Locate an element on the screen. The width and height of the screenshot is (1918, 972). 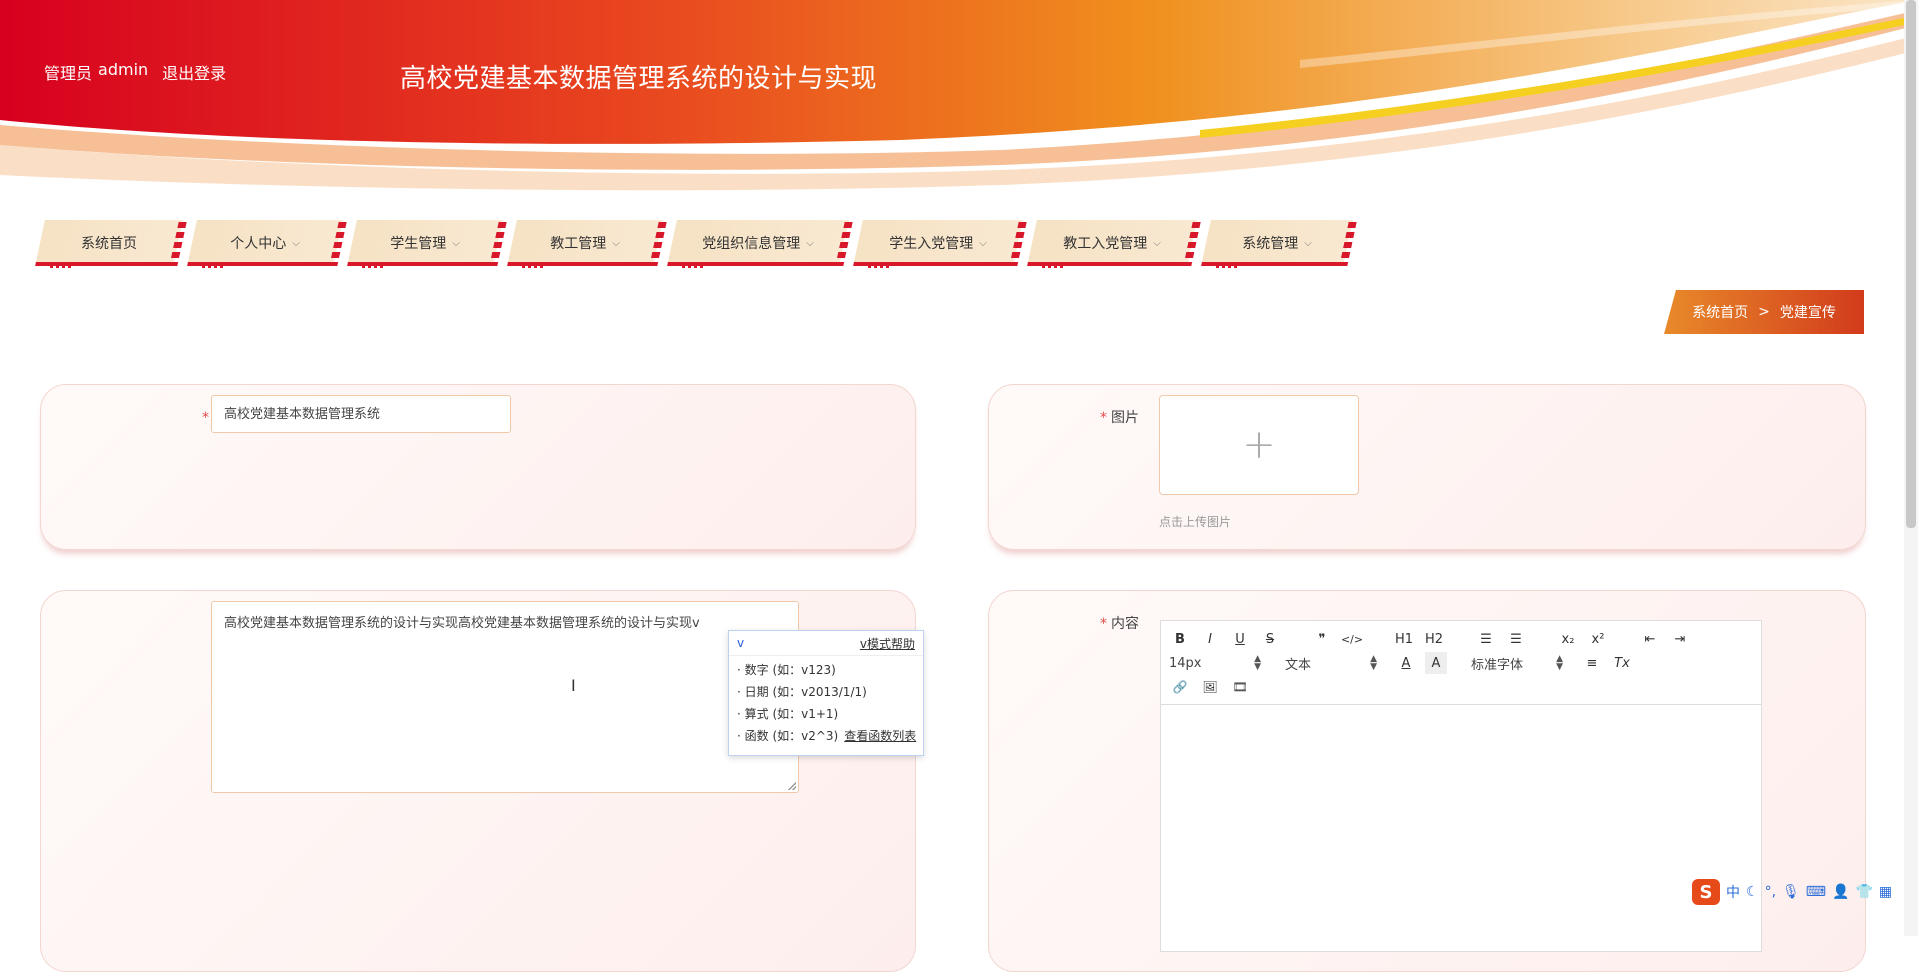
h1-button: H1 is located at coordinates (1404, 639).